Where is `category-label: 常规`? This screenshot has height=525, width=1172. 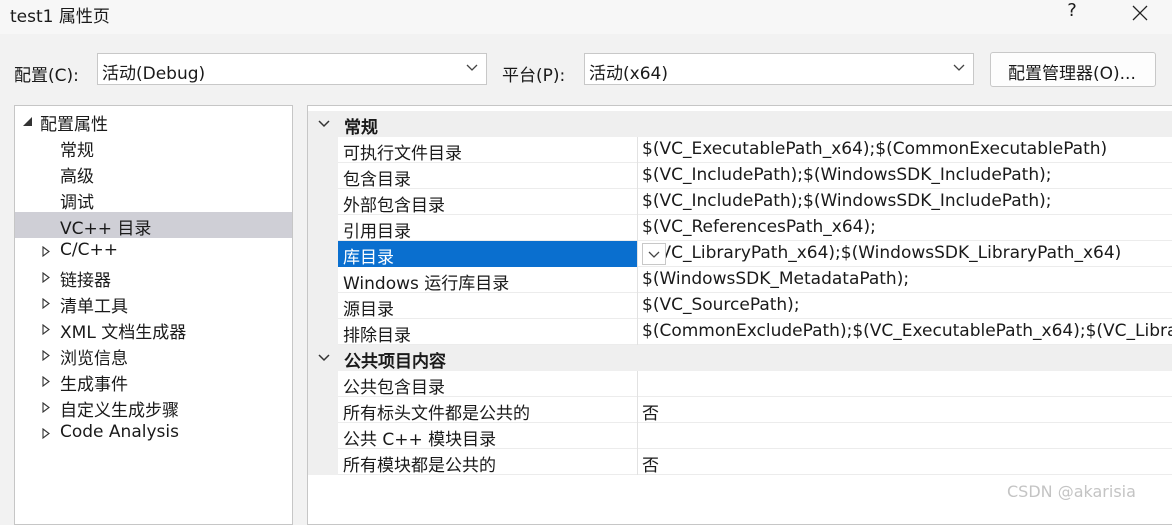 category-label: 常规 is located at coordinates (361, 128).